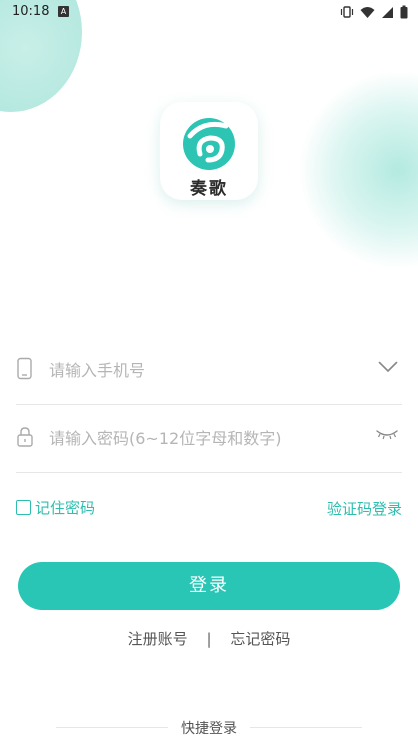 The width and height of the screenshot is (418, 743). I want to click on phone-input, so click(199, 370).